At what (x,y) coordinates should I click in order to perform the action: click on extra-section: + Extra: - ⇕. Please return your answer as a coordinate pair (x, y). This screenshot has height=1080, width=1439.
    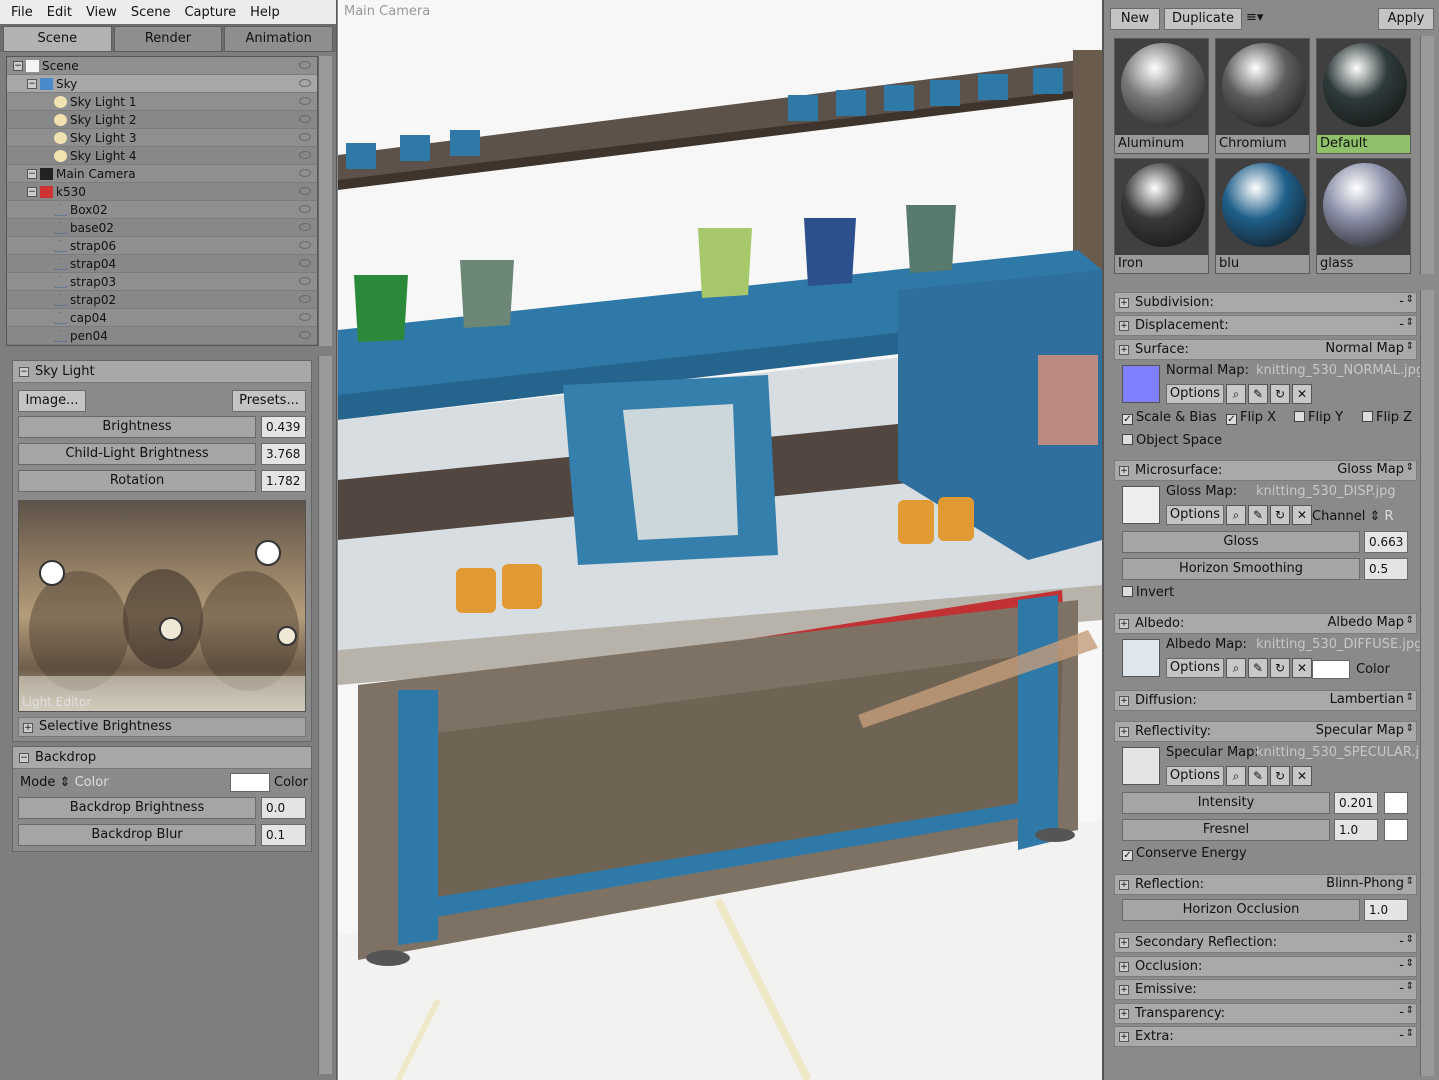
    Looking at the image, I should click on (1265, 1036).